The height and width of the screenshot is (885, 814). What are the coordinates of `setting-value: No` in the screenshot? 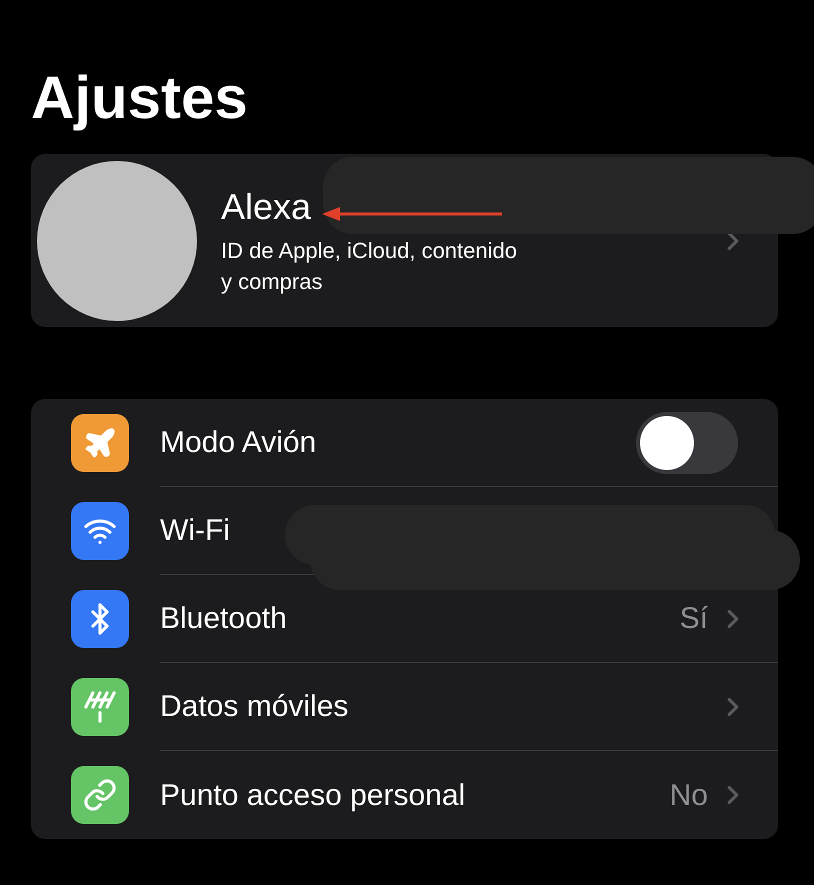 It's located at (689, 796).